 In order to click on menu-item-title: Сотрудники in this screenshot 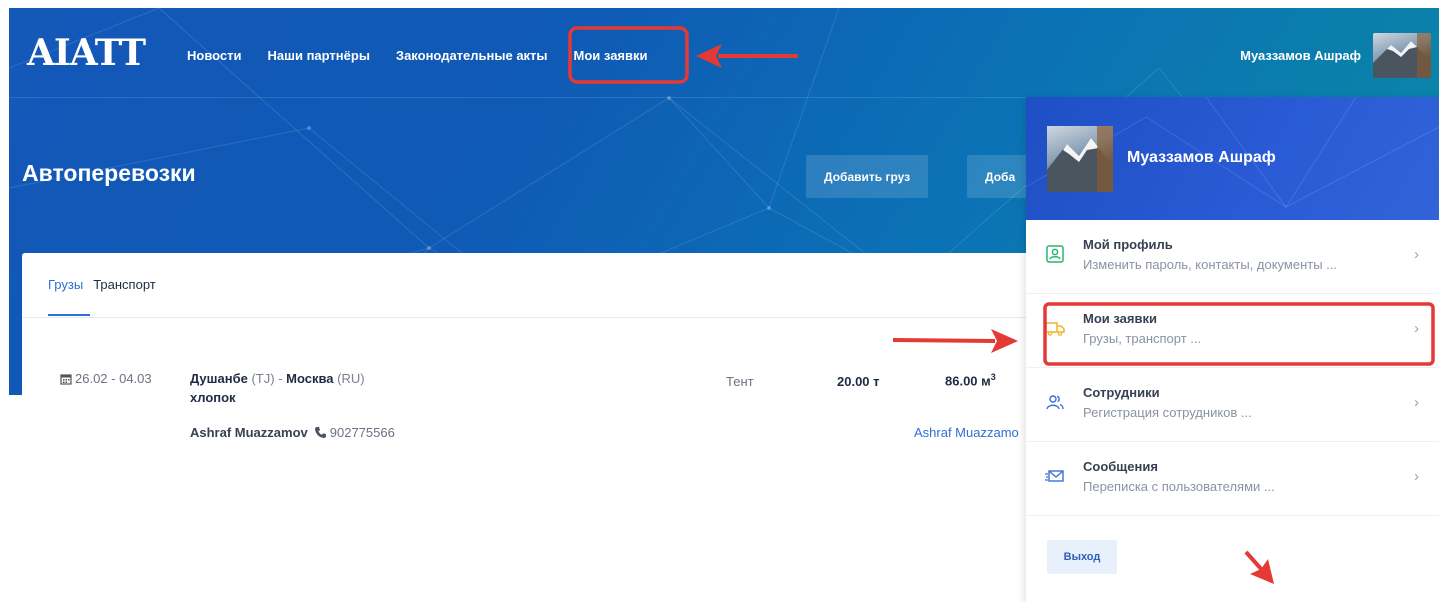, I will do `click(1121, 392)`.